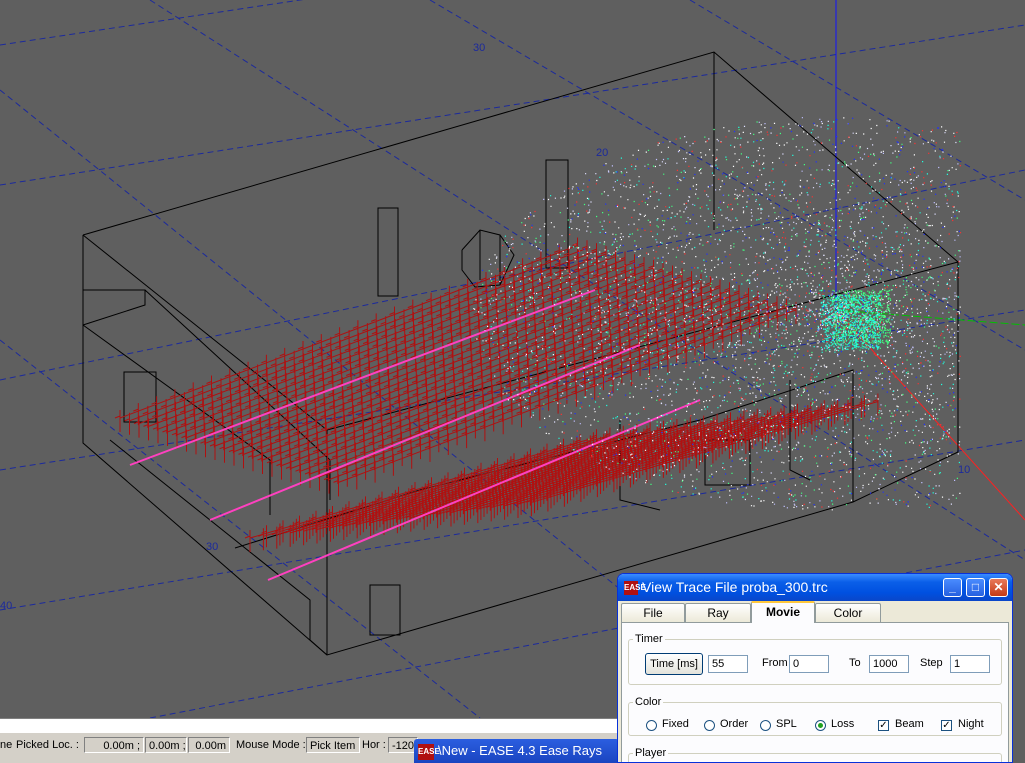 The height and width of the screenshot is (763, 1025). What do you see at coordinates (946, 725) in the screenshot?
I see `night-checkbox: ✓` at bounding box center [946, 725].